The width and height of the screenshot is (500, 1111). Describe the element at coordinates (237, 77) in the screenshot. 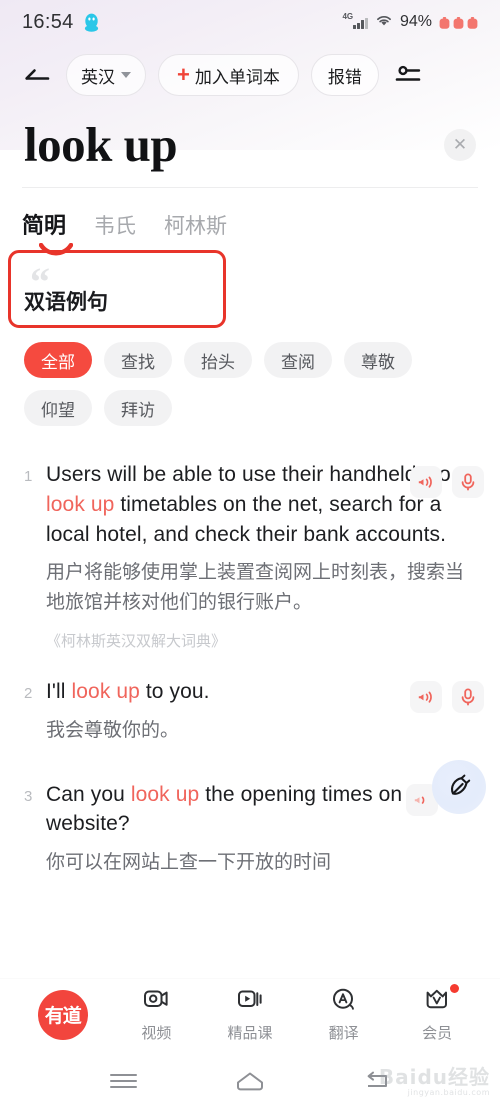

I see `add-to-wordbook-label: 加入单词本` at that location.